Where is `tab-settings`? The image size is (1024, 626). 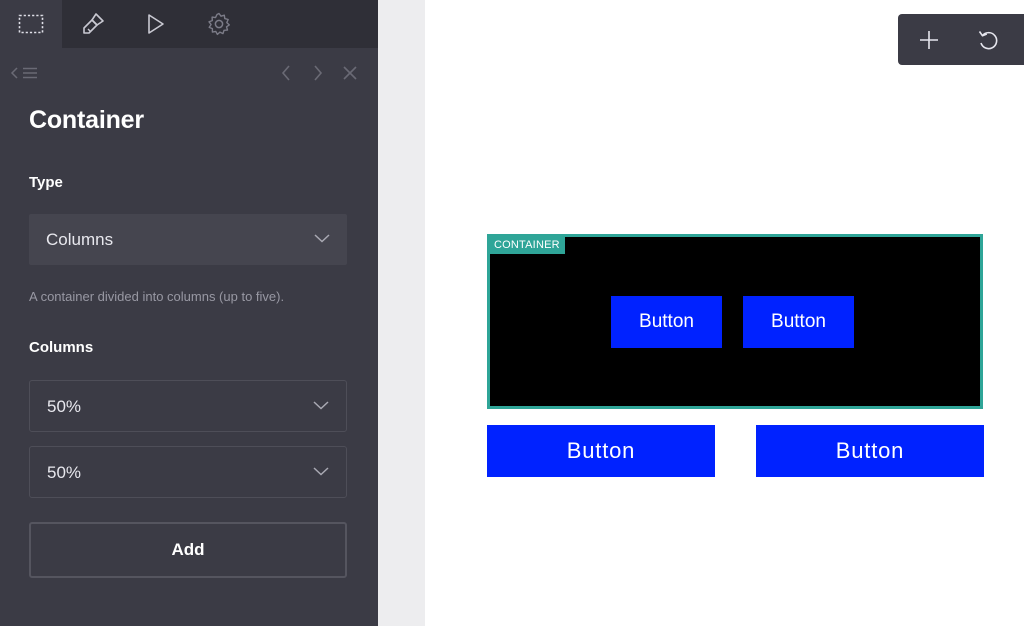 tab-settings is located at coordinates (219, 24).